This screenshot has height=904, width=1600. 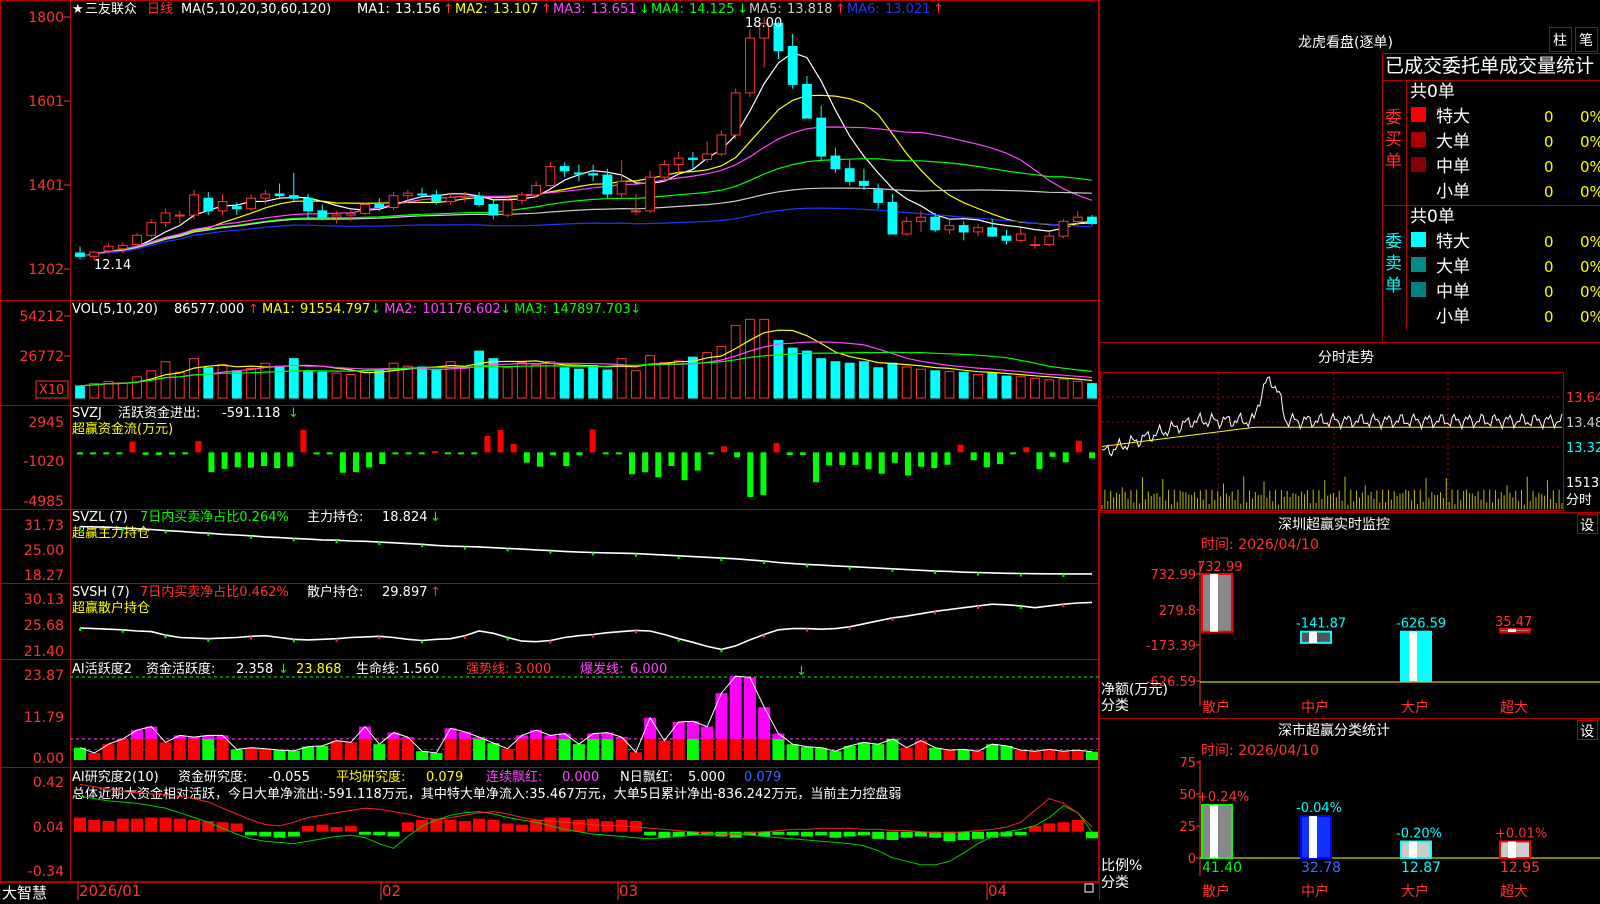 I want to click on ma-legend-arrow: ↑, so click(x=546, y=9).